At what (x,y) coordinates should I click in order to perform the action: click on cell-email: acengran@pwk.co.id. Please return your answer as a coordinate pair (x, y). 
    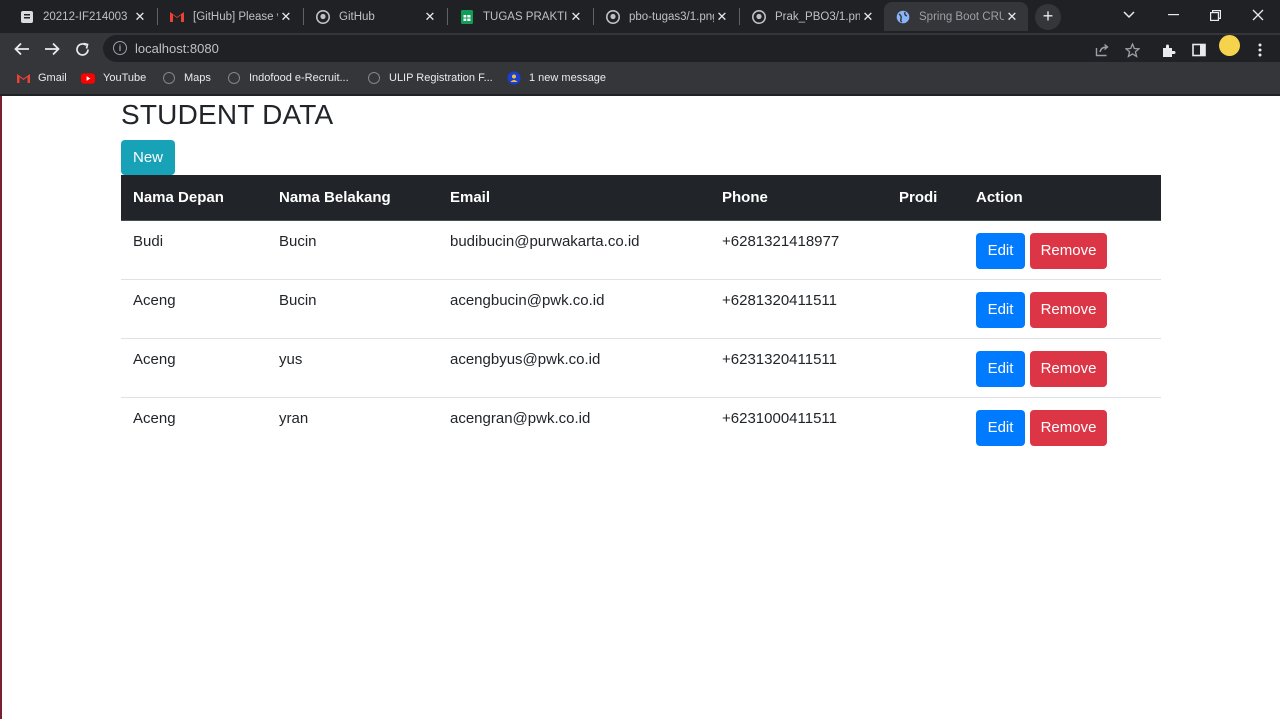
    Looking at the image, I should click on (574, 426).